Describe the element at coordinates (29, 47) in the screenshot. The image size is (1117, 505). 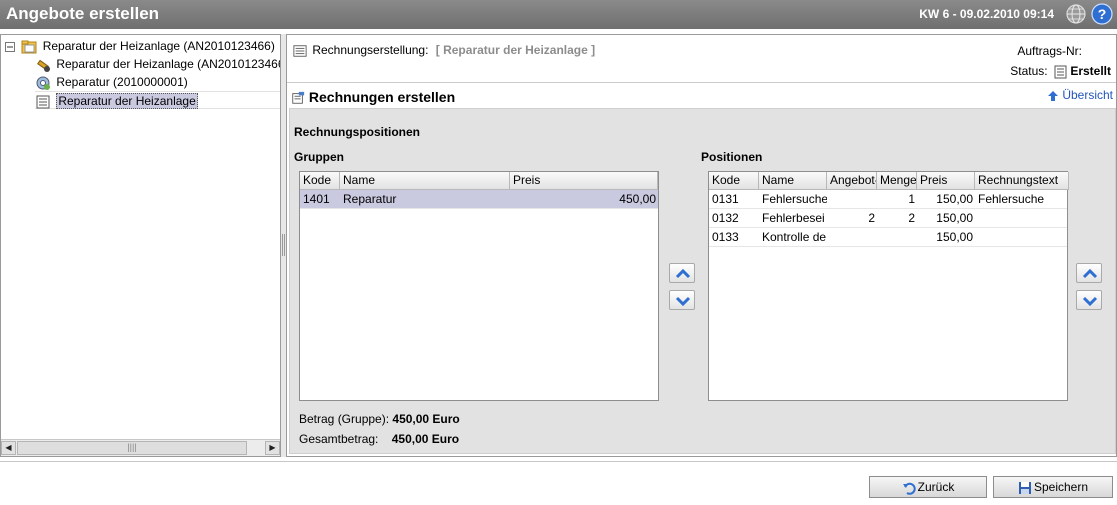
I see `folder-icon` at that location.